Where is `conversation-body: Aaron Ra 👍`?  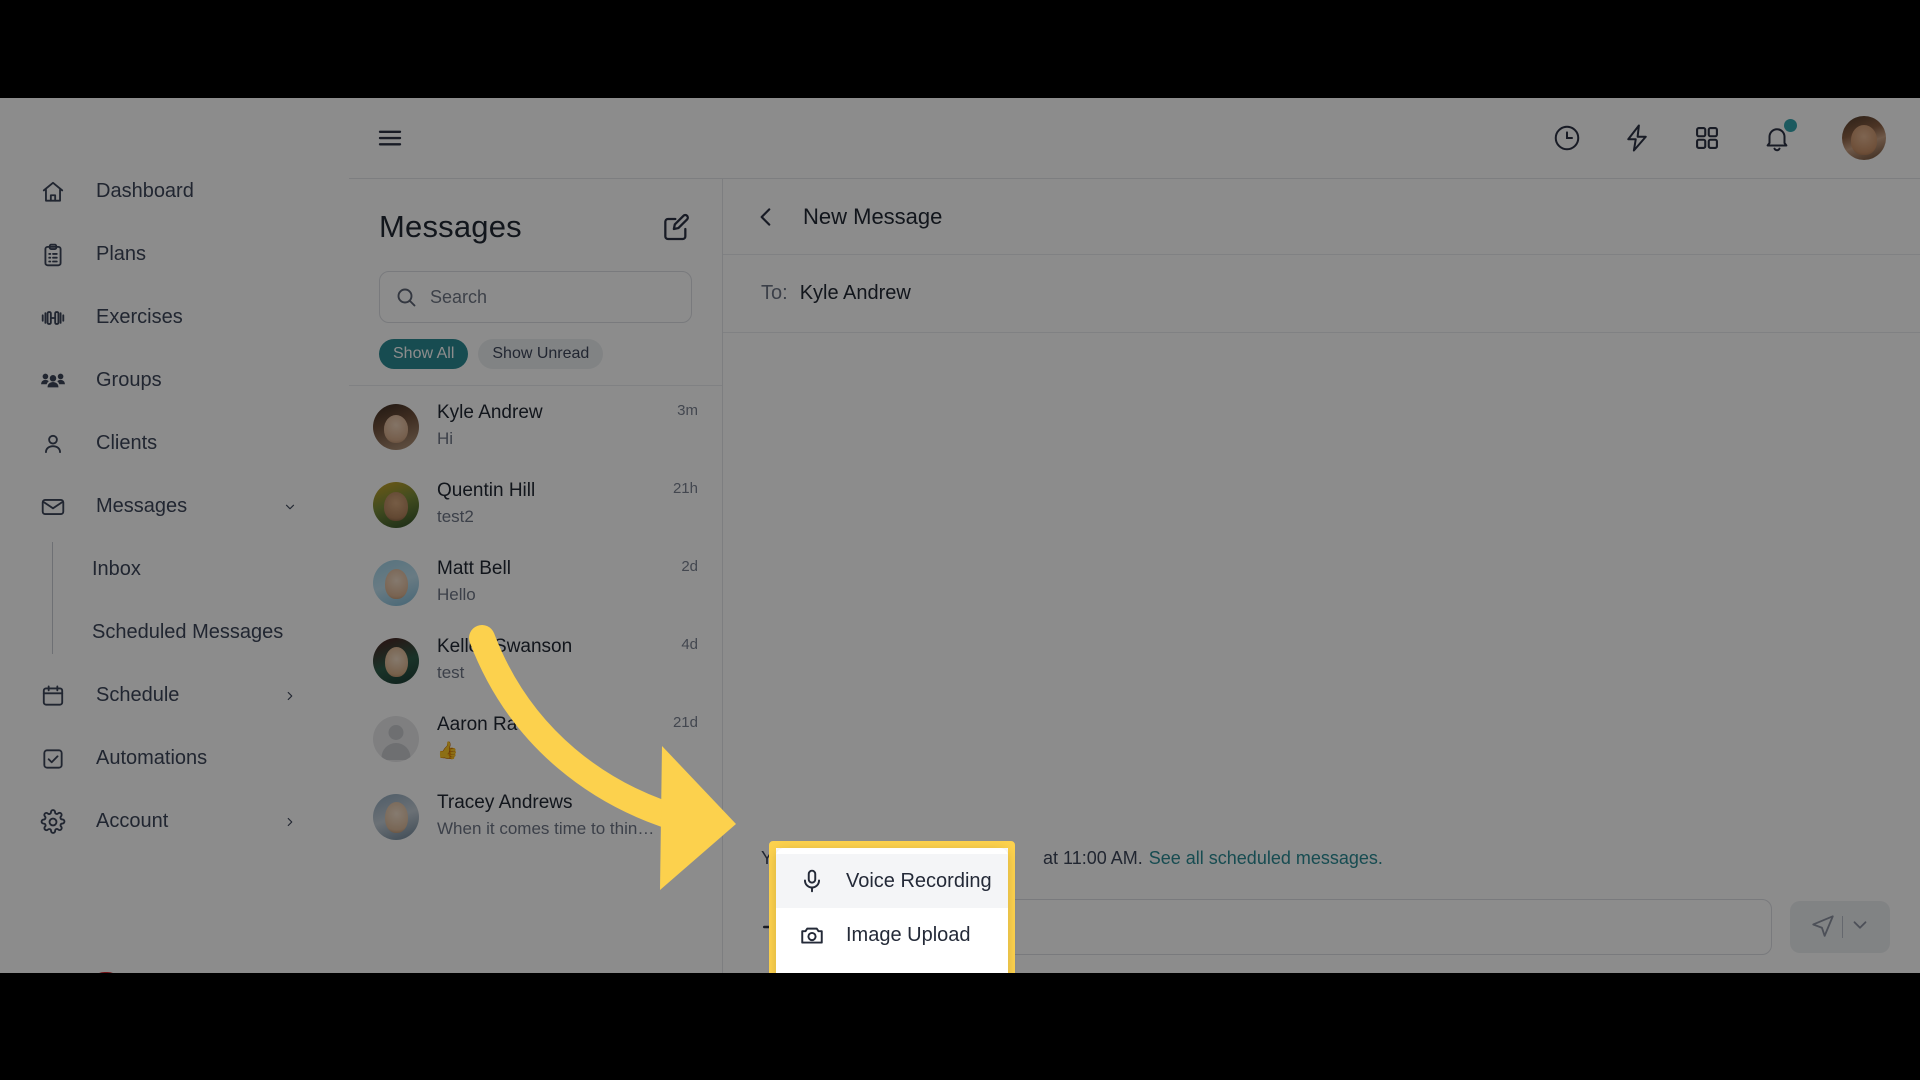 conversation-body: Aaron Ra 👍 is located at coordinates (551, 736).